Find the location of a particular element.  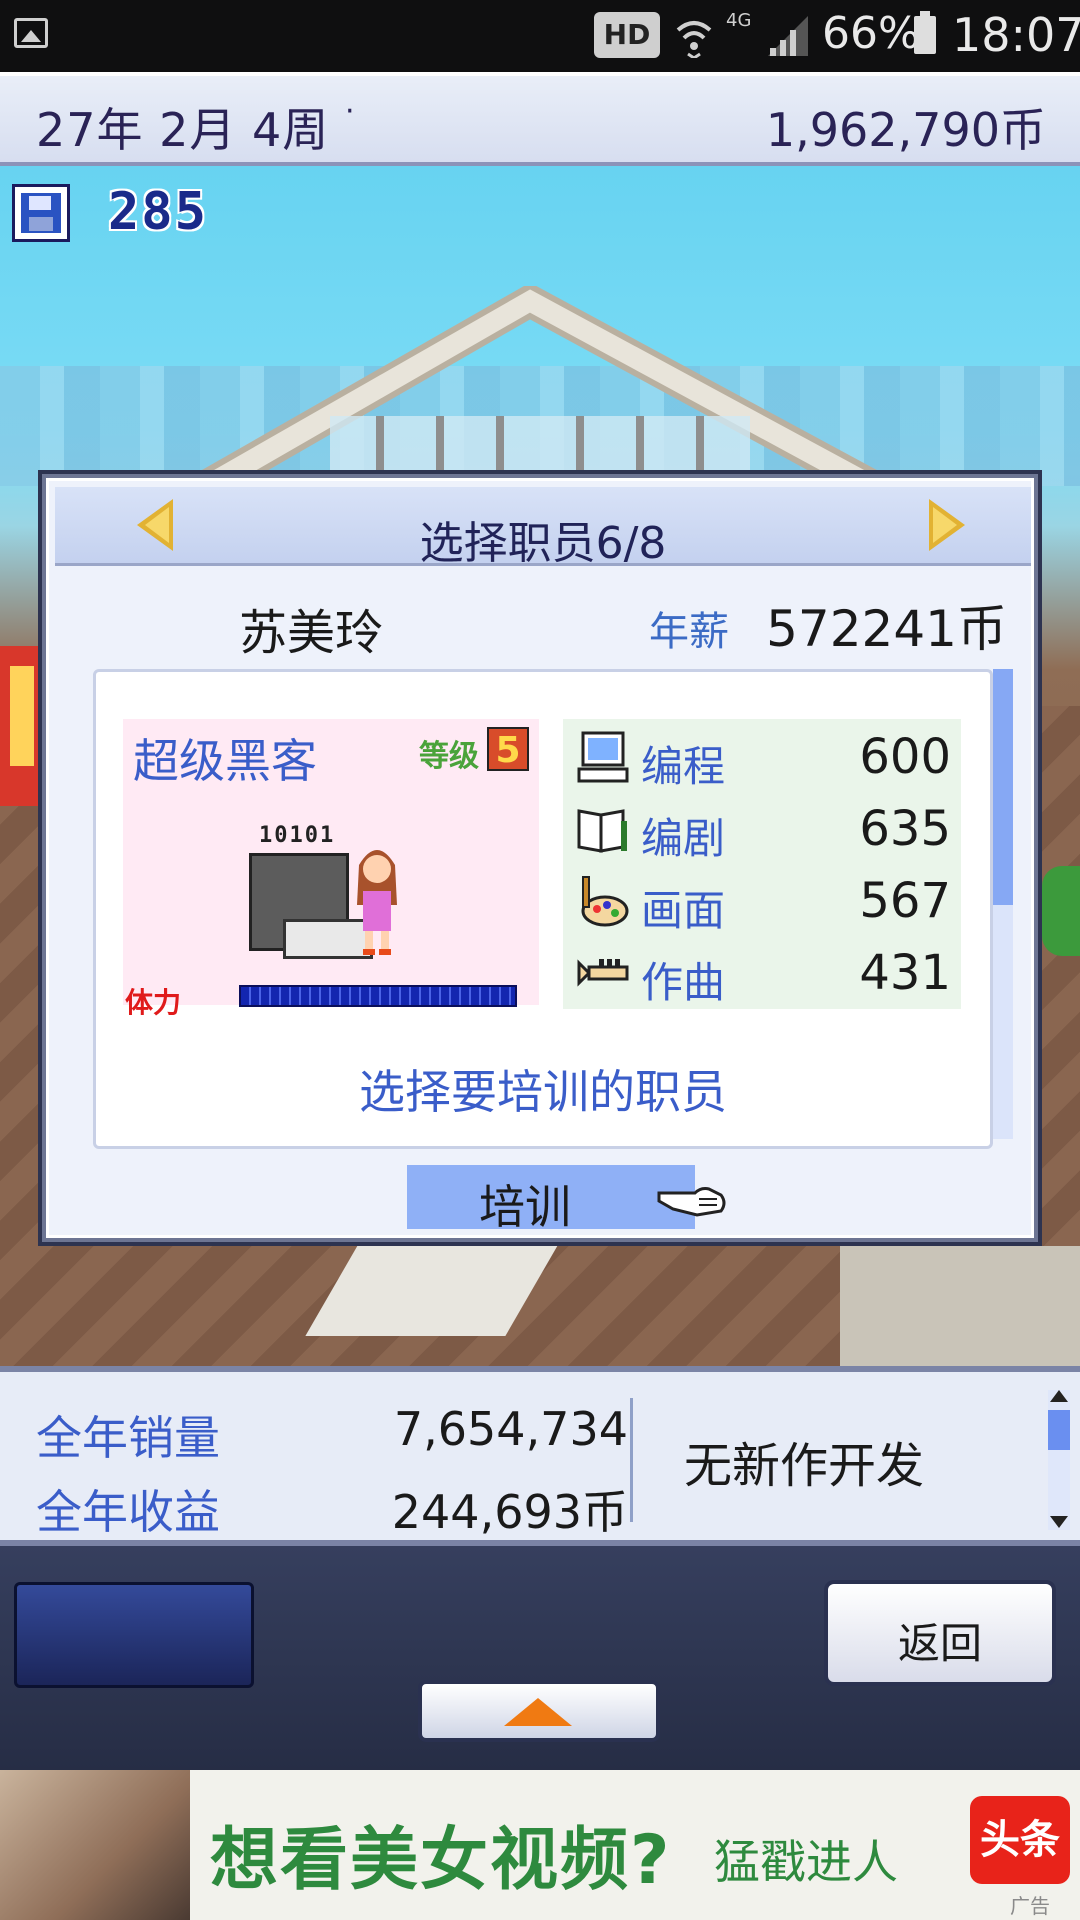

expand-up-button is located at coordinates (539, 1711).